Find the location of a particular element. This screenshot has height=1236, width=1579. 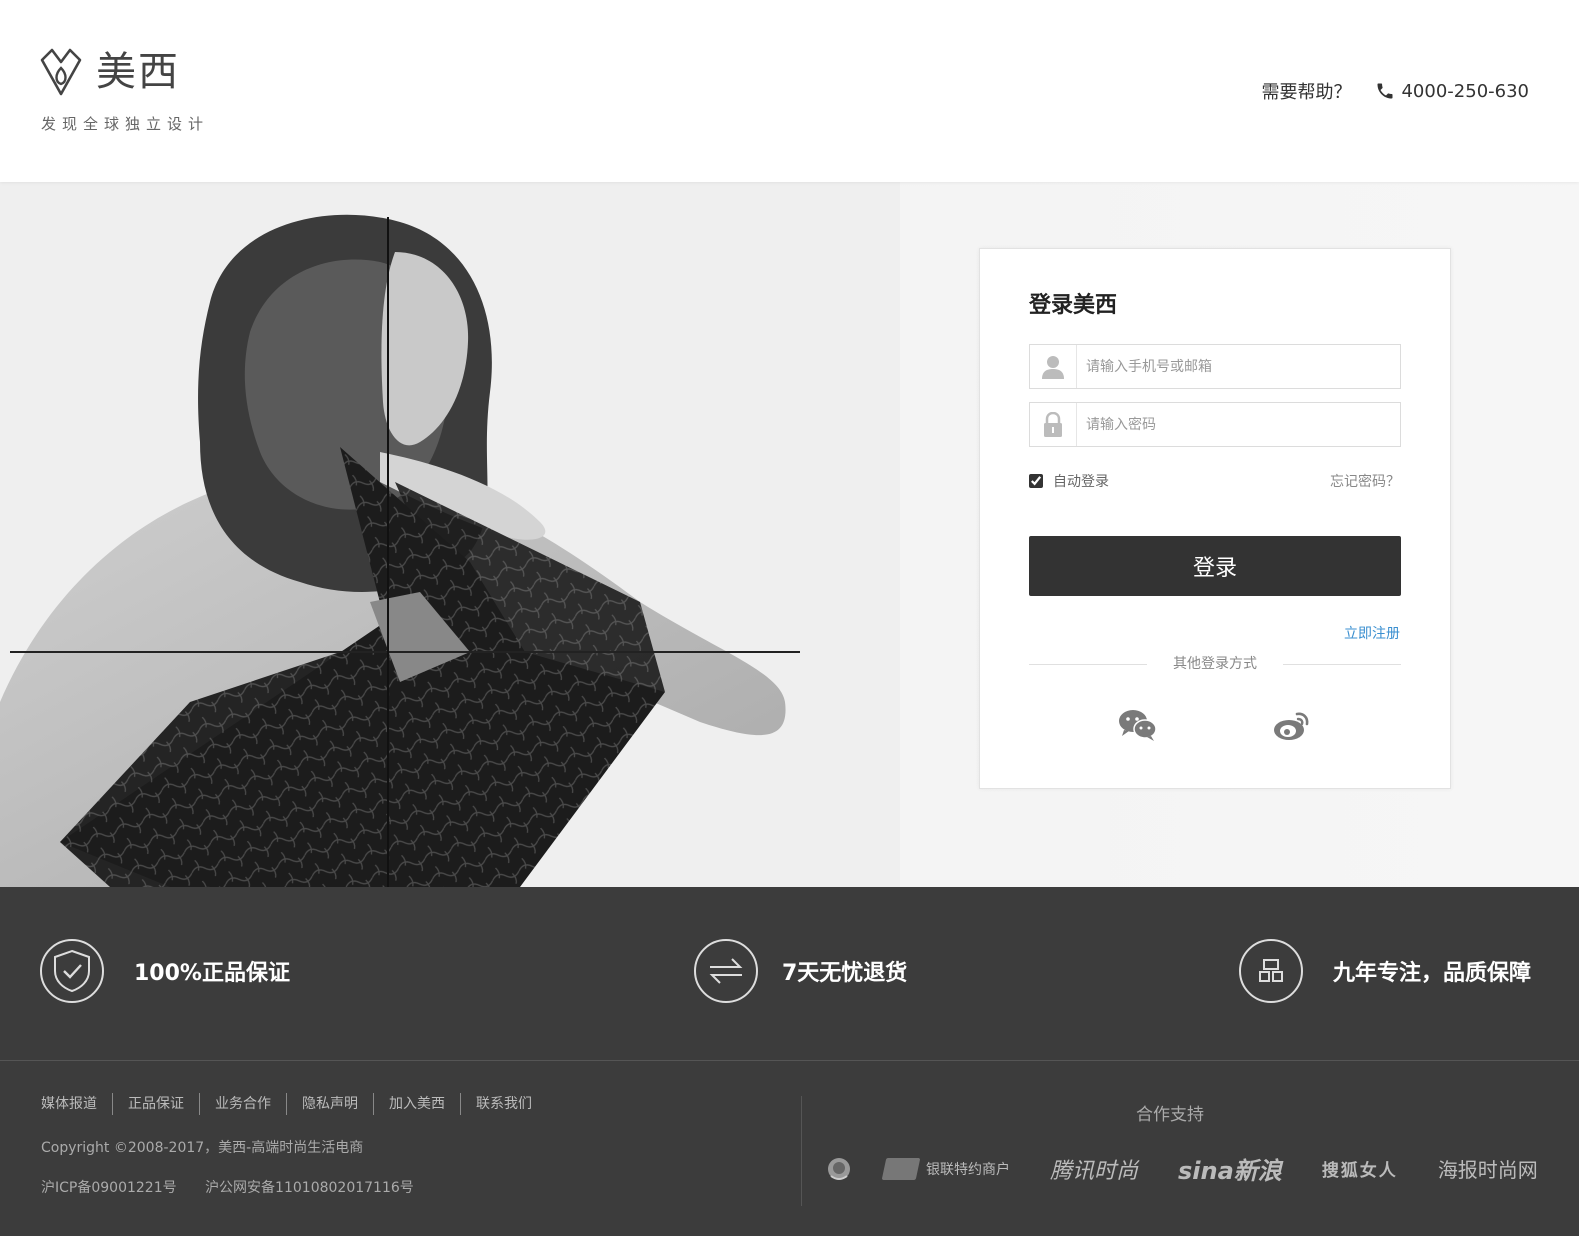

partner-label: 腾讯时尚 is located at coordinates (1094, 1171).